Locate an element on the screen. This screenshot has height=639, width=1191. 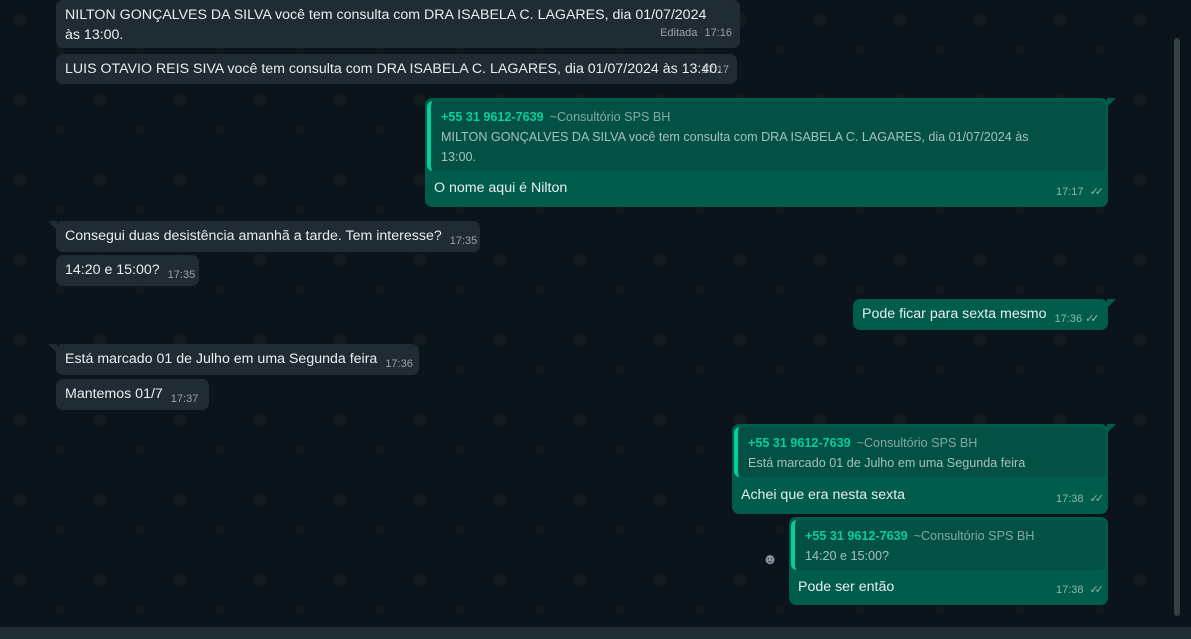
message-text: 14:20 e 15:00? is located at coordinates (112, 270).